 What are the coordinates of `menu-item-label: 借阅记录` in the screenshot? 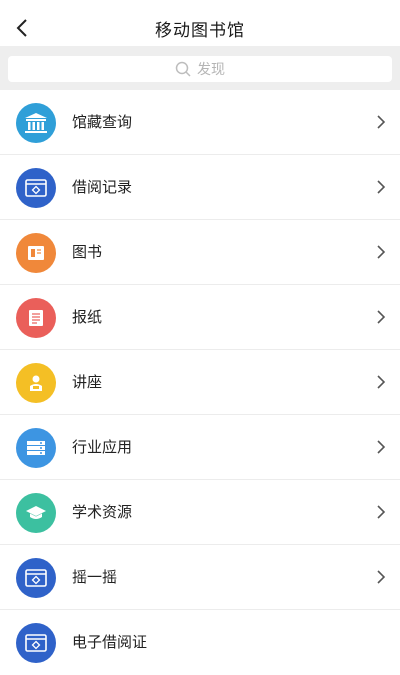 It's located at (102, 187).